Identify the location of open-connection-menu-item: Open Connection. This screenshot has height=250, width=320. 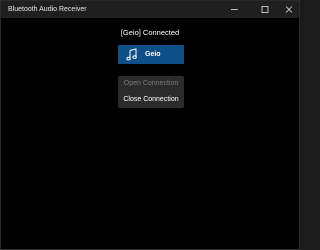
(151, 83).